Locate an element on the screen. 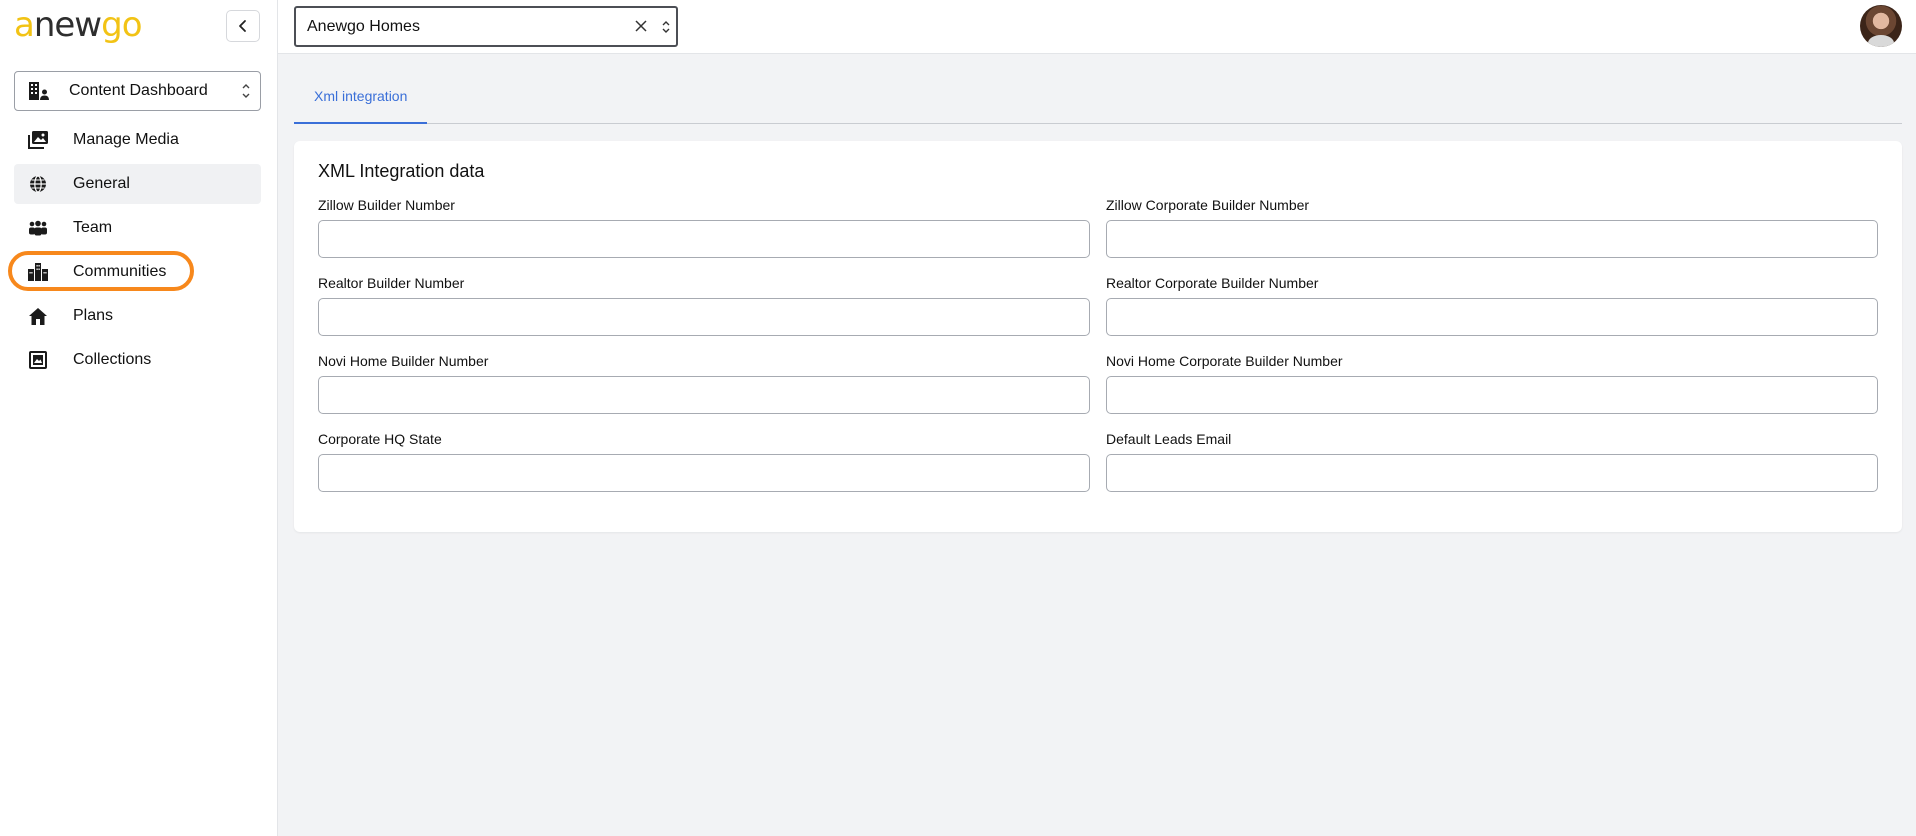 The width and height of the screenshot is (1916, 836). corporate-hq-state-label: Corporate HQ State is located at coordinates (380, 439).